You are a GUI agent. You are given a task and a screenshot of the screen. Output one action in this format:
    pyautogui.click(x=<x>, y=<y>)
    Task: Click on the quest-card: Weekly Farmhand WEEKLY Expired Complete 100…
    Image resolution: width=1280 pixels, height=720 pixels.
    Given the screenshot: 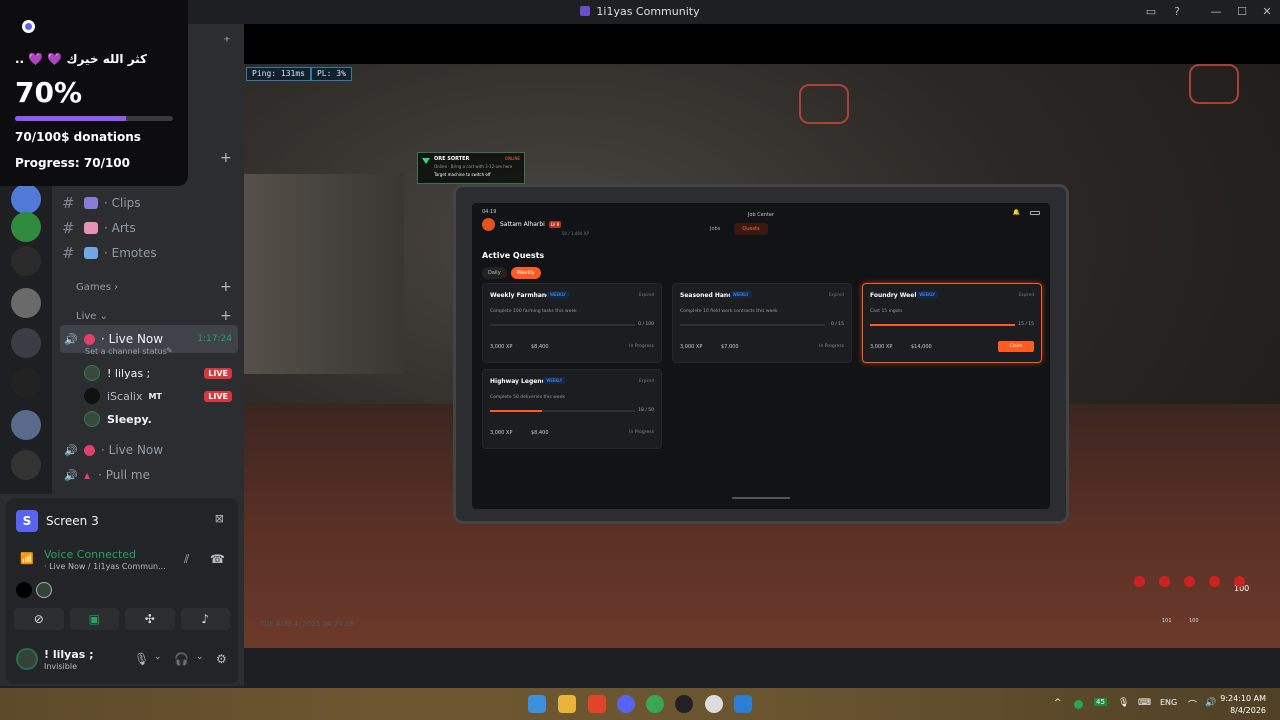 What is the action you would take?
    pyautogui.click(x=572, y=323)
    